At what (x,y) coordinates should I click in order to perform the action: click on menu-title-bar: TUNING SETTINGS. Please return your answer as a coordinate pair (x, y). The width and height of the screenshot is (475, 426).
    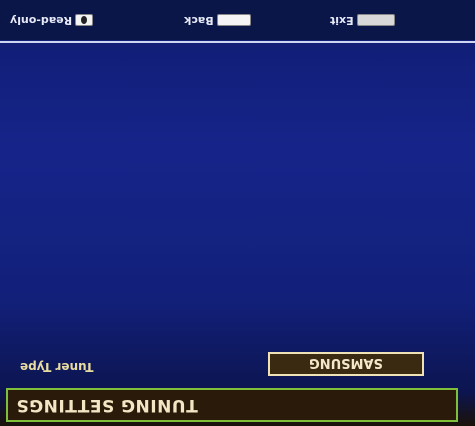
    Looking at the image, I should click on (232, 405).